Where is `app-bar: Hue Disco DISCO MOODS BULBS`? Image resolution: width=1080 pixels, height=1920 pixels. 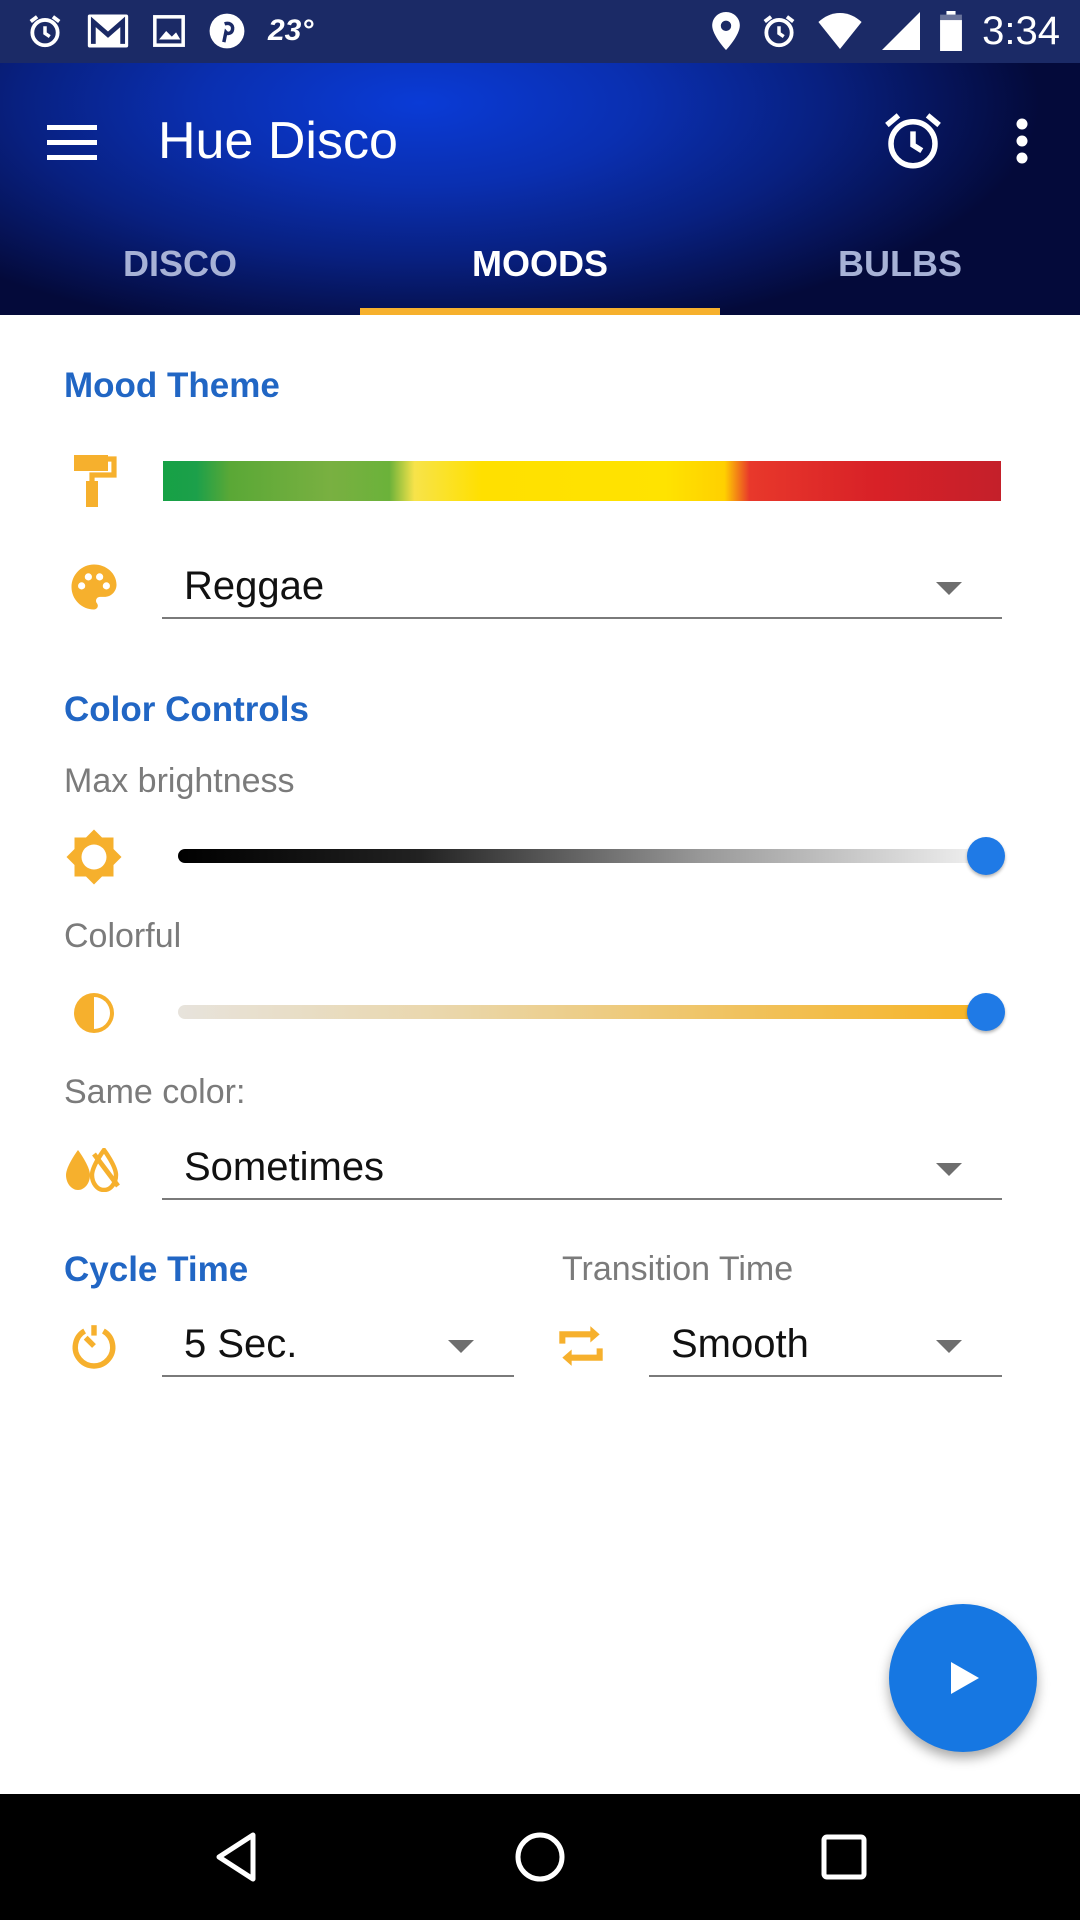
app-bar: Hue Disco DISCO MOODS BULBS is located at coordinates (540, 189).